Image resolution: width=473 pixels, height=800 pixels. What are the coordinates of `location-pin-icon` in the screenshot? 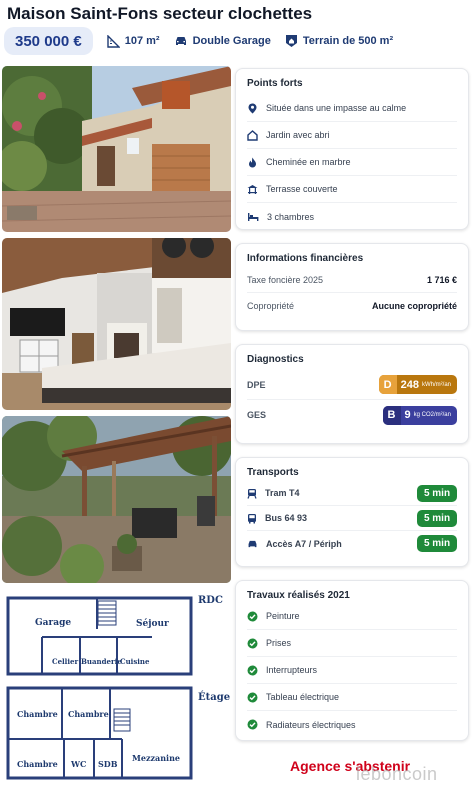 It's located at (252, 108).